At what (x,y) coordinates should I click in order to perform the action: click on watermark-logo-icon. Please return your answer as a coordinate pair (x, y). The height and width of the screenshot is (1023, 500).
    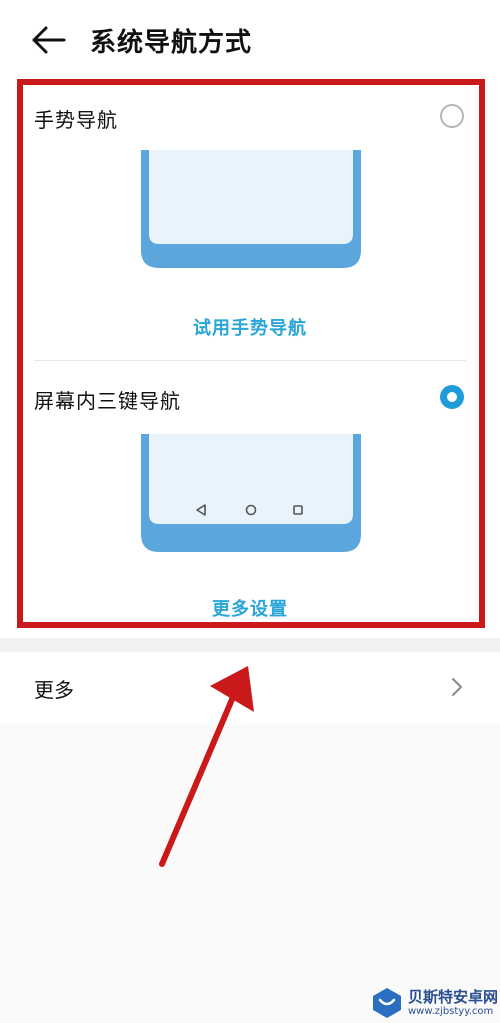
    Looking at the image, I should click on (387, 1003).